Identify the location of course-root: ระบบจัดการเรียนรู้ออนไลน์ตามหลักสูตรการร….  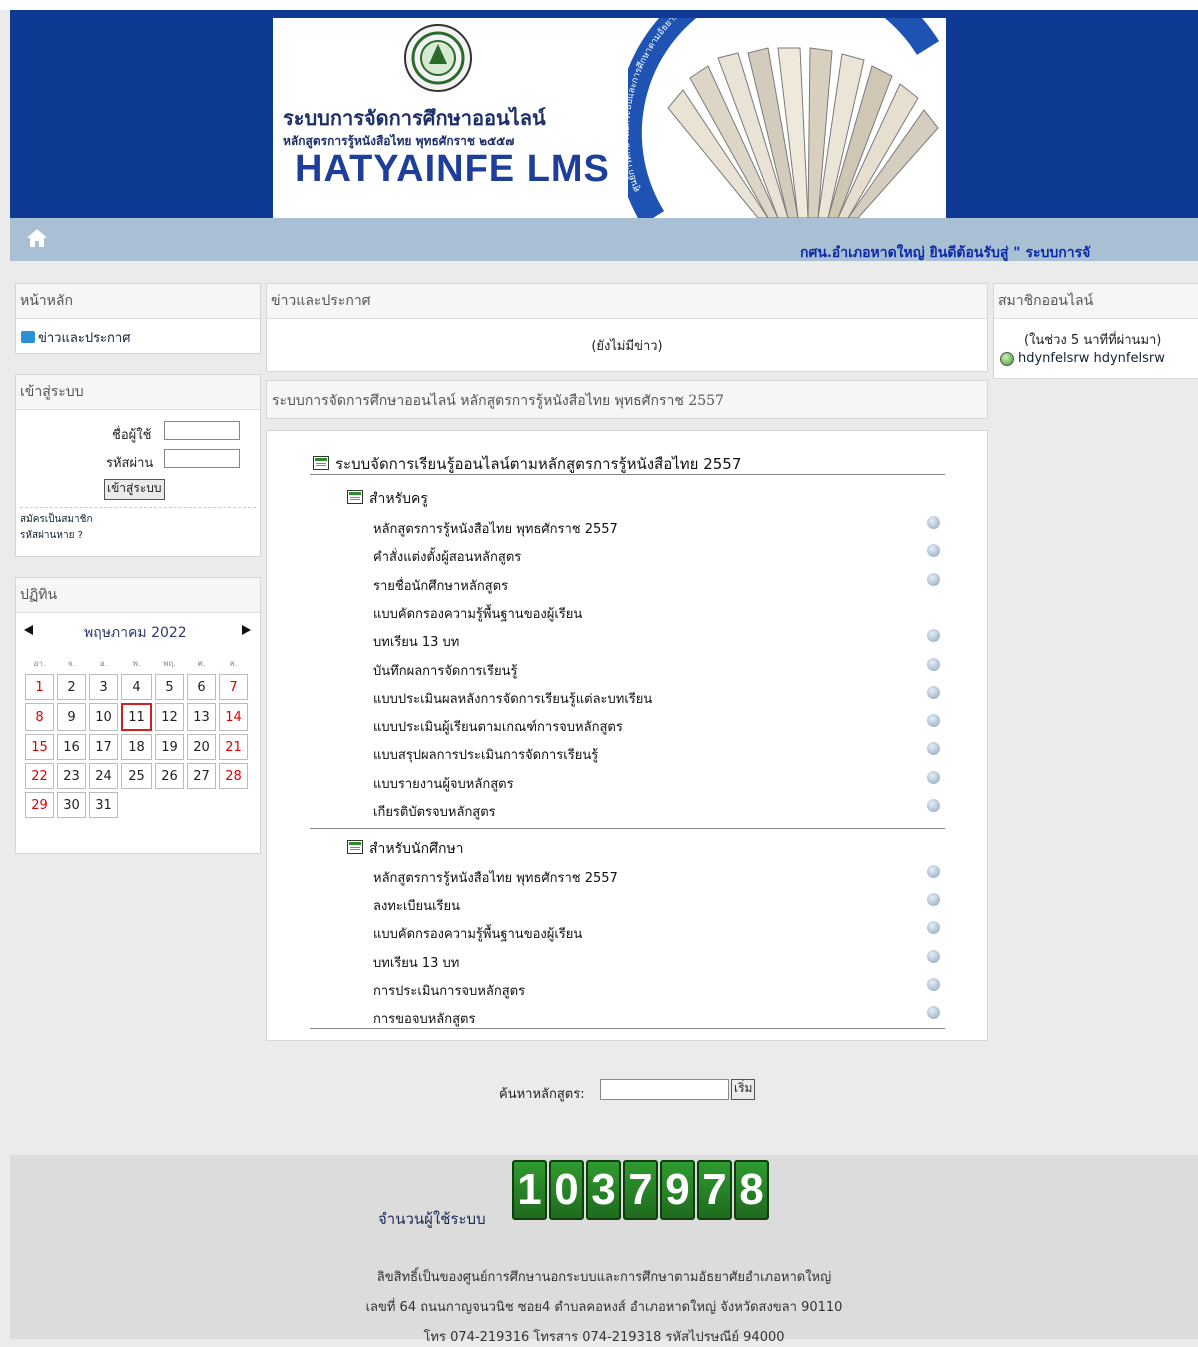
(527, 464).